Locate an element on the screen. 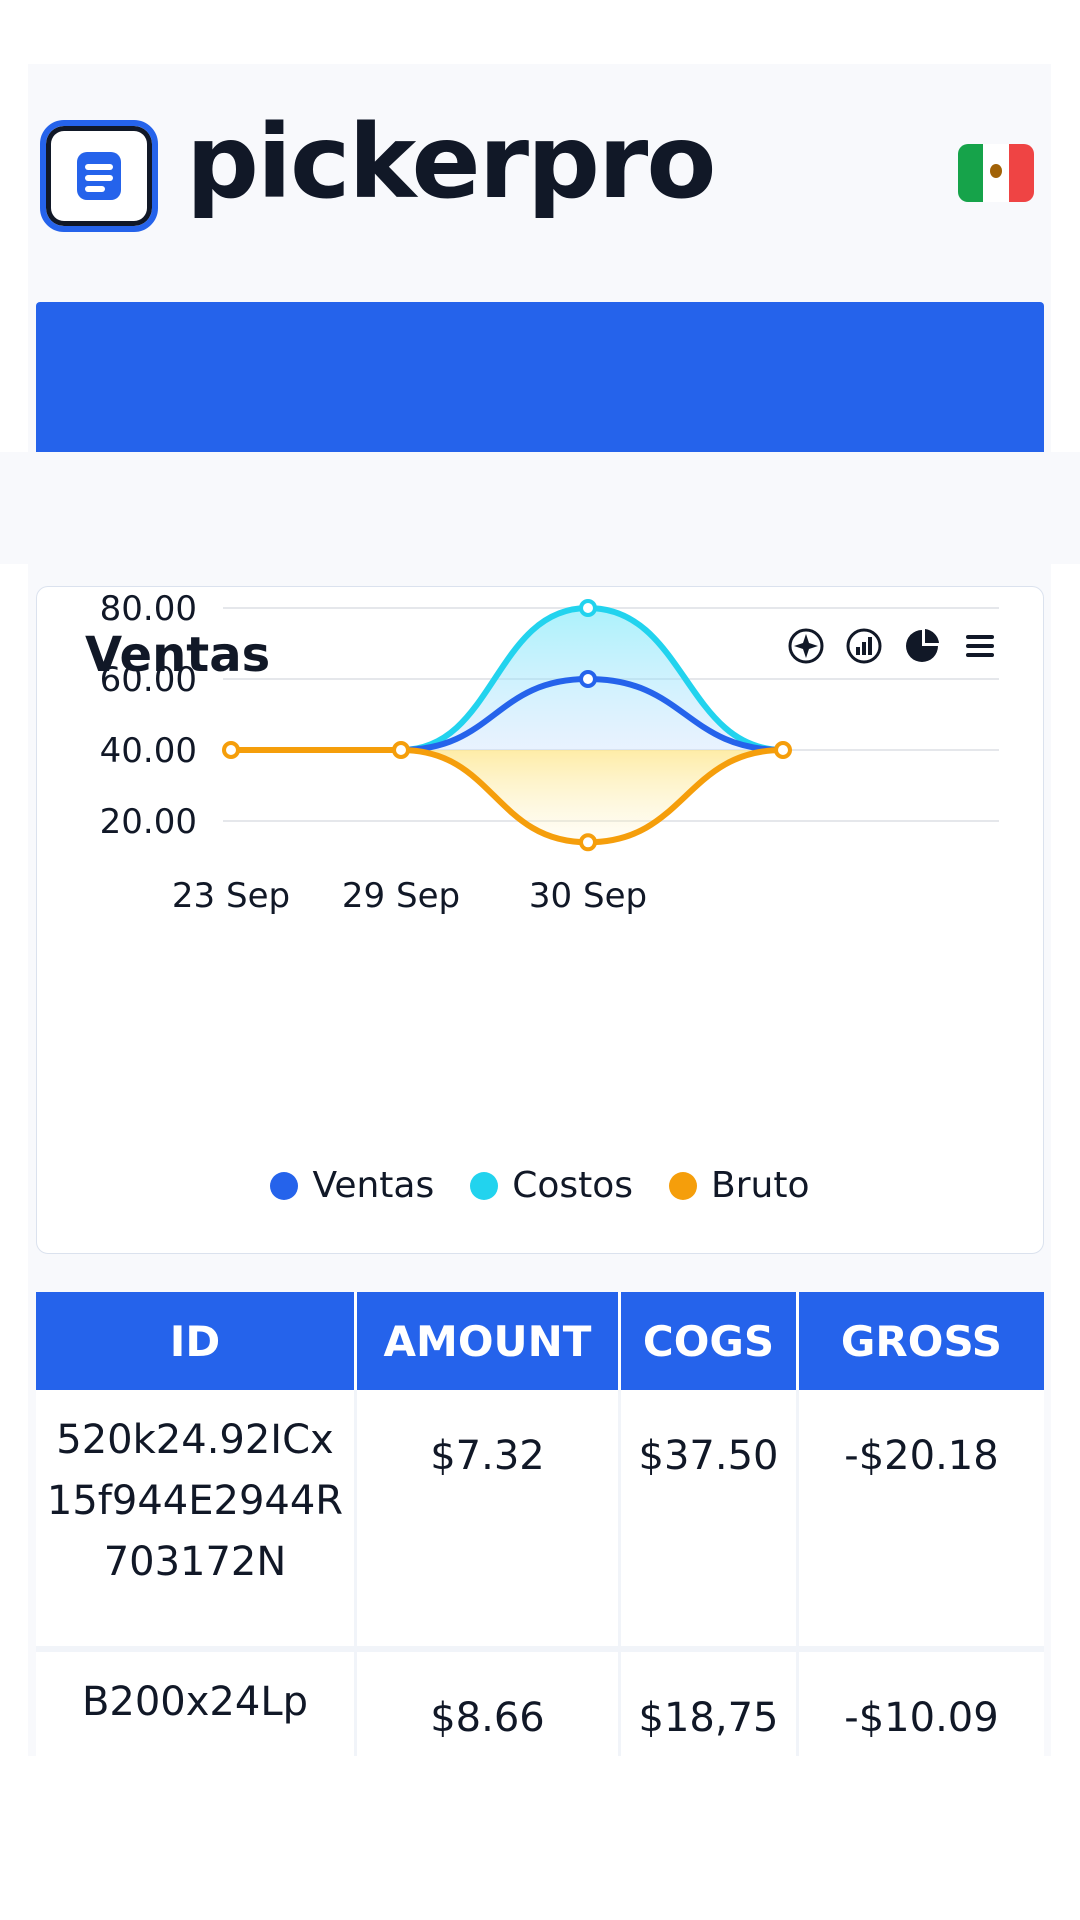 The image size is (1080, 1920). y-tick-label: 40.00 is located at coordinates (148, 751).